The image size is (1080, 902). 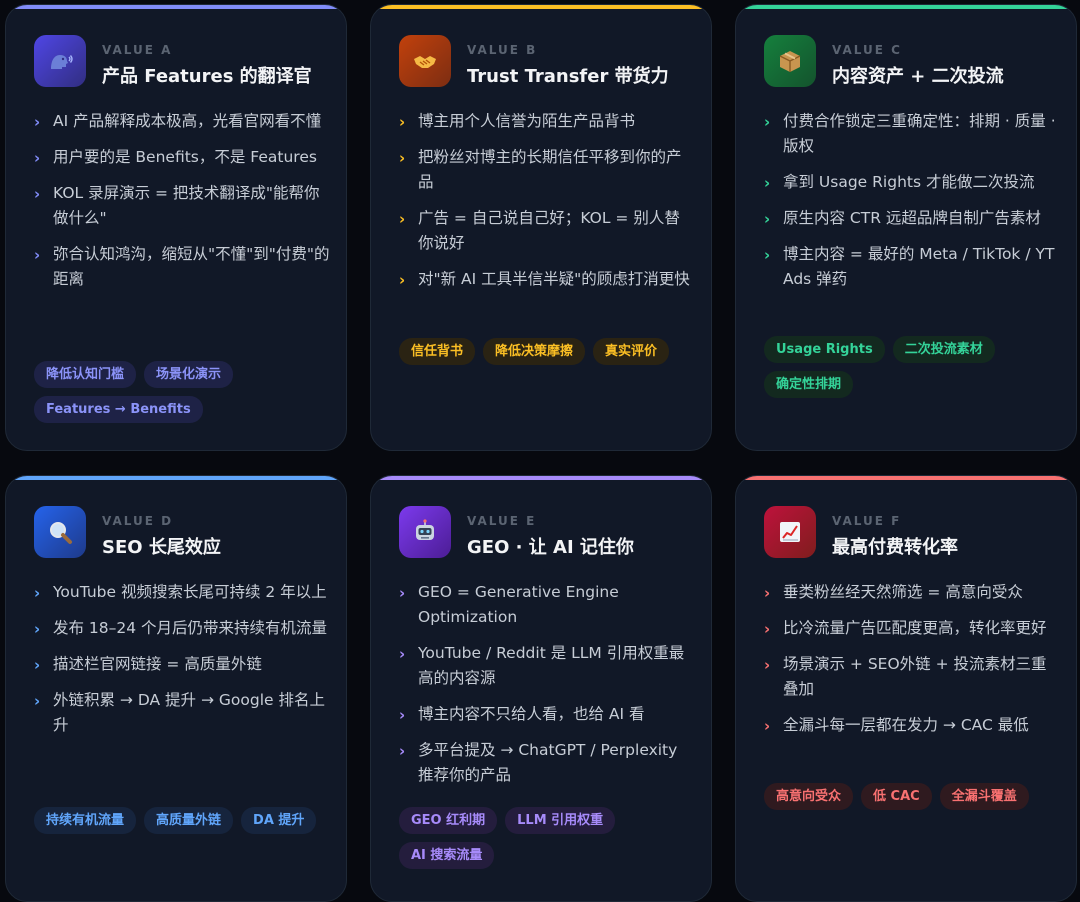 What do you see at coordinates (184, 392) in the screenshot?
I see `tag-list: 降低认知门槛 场景化演示 Features → Benefits` at bounding box center [184, 392].